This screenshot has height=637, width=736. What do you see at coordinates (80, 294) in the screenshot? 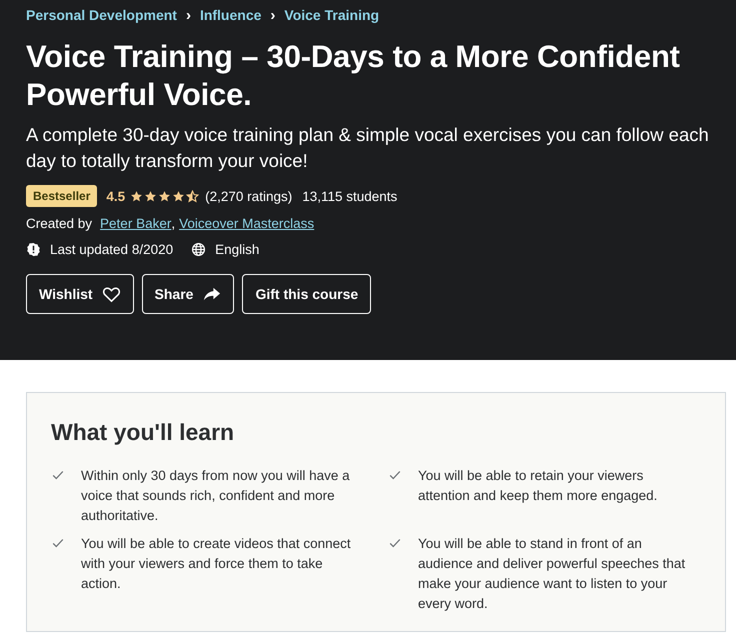
I see `wishlist-button: Wishlist` at bounding box center [80, 294].